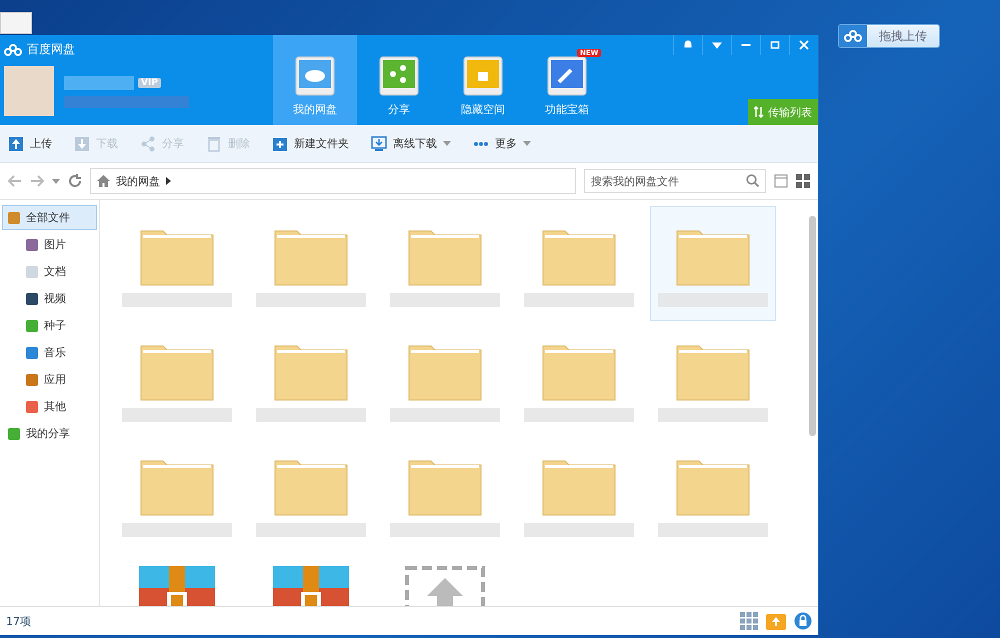 The height and width of the screenshot is (638, 1000). I want to click on sidebar-item: 图片, so click(49, 244).